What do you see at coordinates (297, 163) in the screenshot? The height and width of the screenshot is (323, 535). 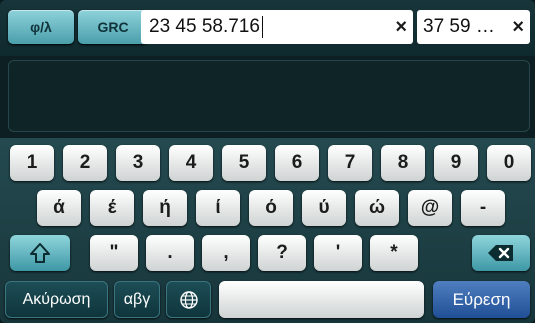 I see `key-6: 6` at bounding box center [297, 163].